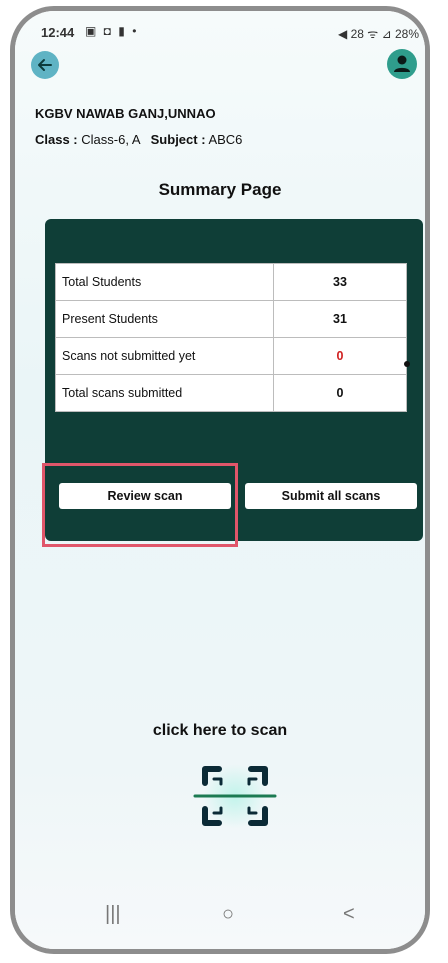  I want to click on table-row: Present Students 31, so click(231, 319).